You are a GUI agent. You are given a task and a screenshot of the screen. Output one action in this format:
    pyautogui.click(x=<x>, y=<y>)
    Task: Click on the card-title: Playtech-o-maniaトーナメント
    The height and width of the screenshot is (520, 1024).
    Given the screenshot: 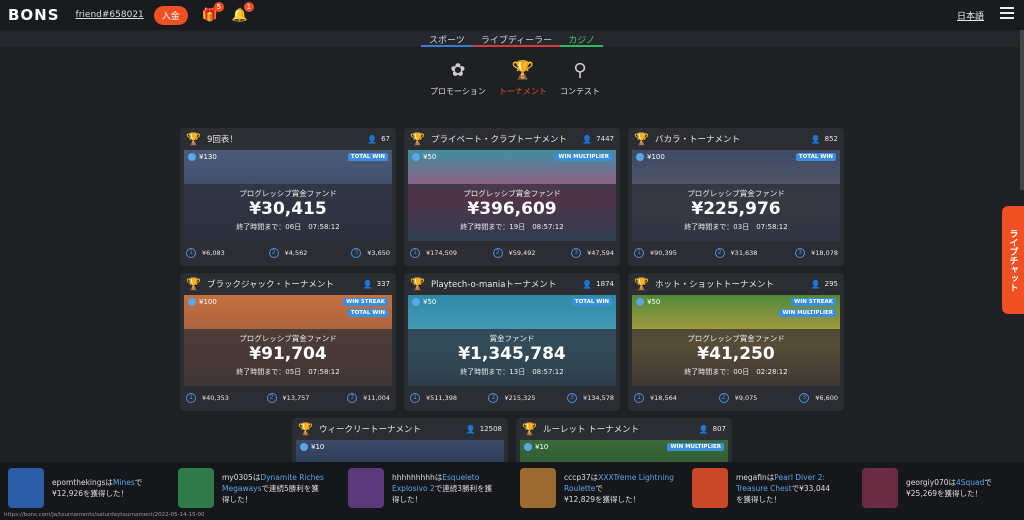 What is the action you would take?
    pyautogui.click(x=493, y=285)
    